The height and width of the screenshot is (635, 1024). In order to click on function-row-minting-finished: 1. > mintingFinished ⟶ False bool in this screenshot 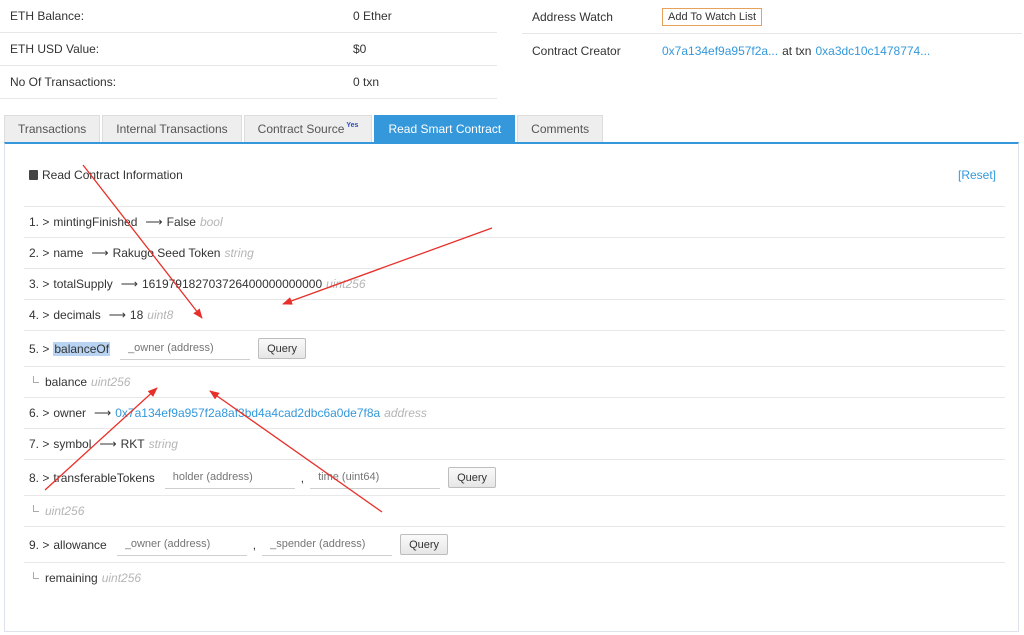, I will do `click(514, 221)`.